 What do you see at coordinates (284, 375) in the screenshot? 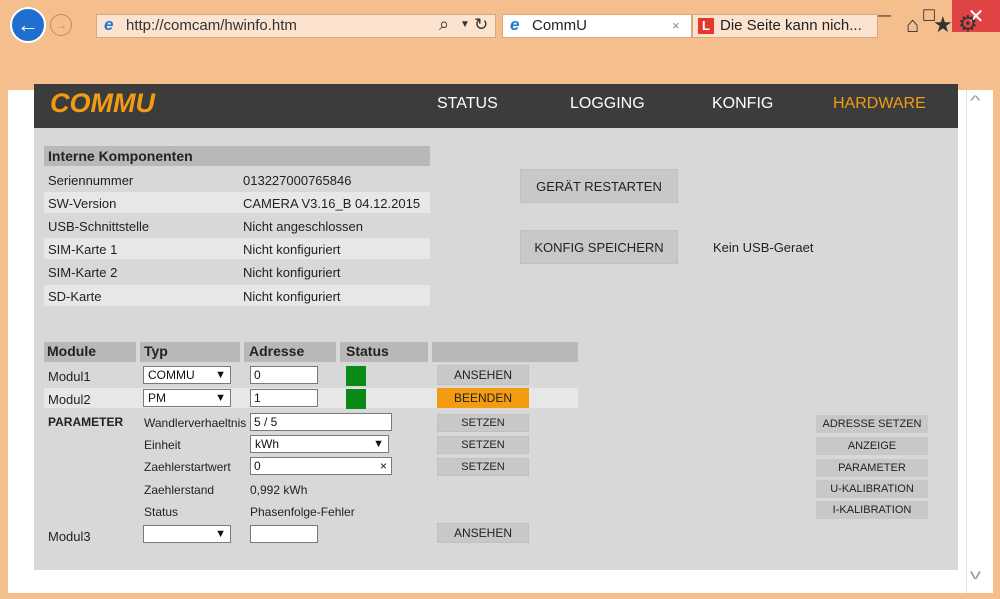
I see `address-input: 0` at bounding box center [284, 375].